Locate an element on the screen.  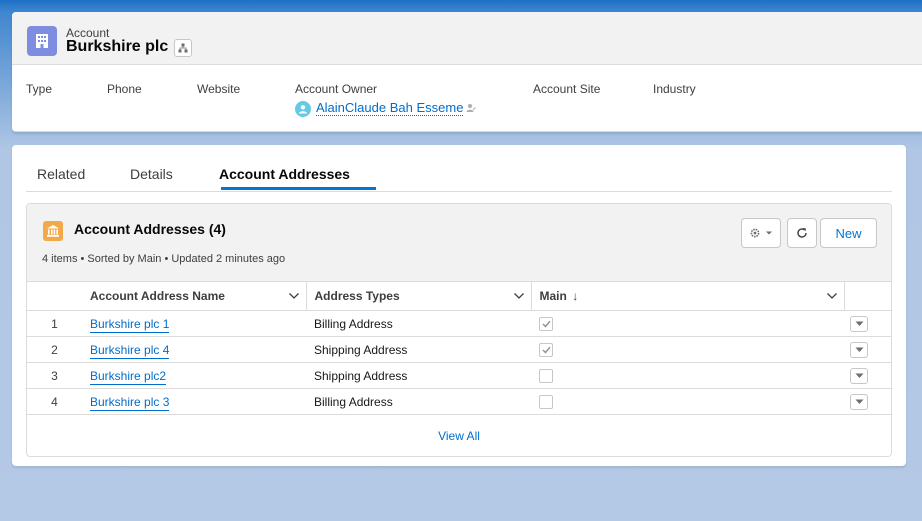
refresh-button is located at coordinates (802, 233).